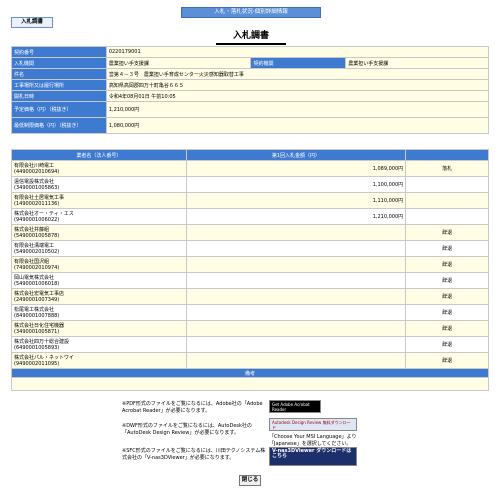  What do you see at coordinates (99, 360) in the screenshot?
I see `bidder-name-cell: 株式会社パル・ネットワイ (9490002011095)` at bounding box center [99, 360].